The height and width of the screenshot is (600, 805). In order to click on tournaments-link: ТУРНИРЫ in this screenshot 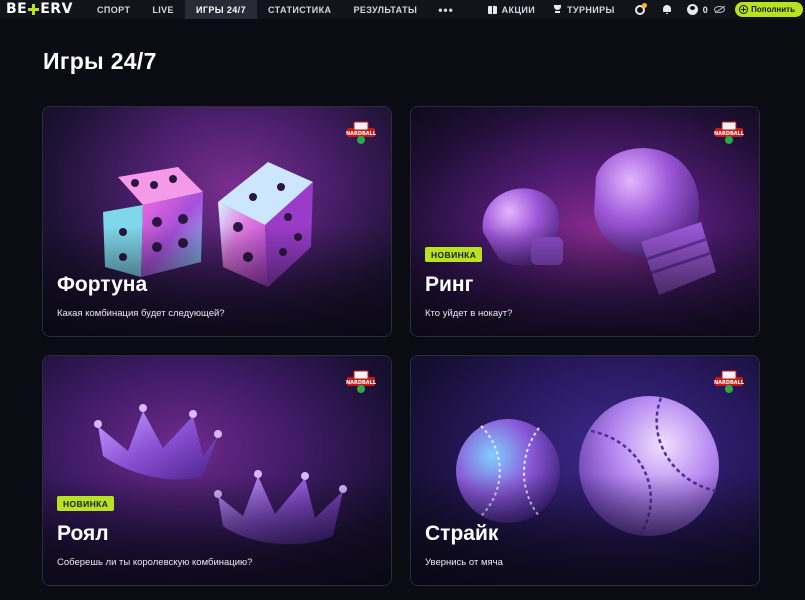, I will do `click(584, 10)`.